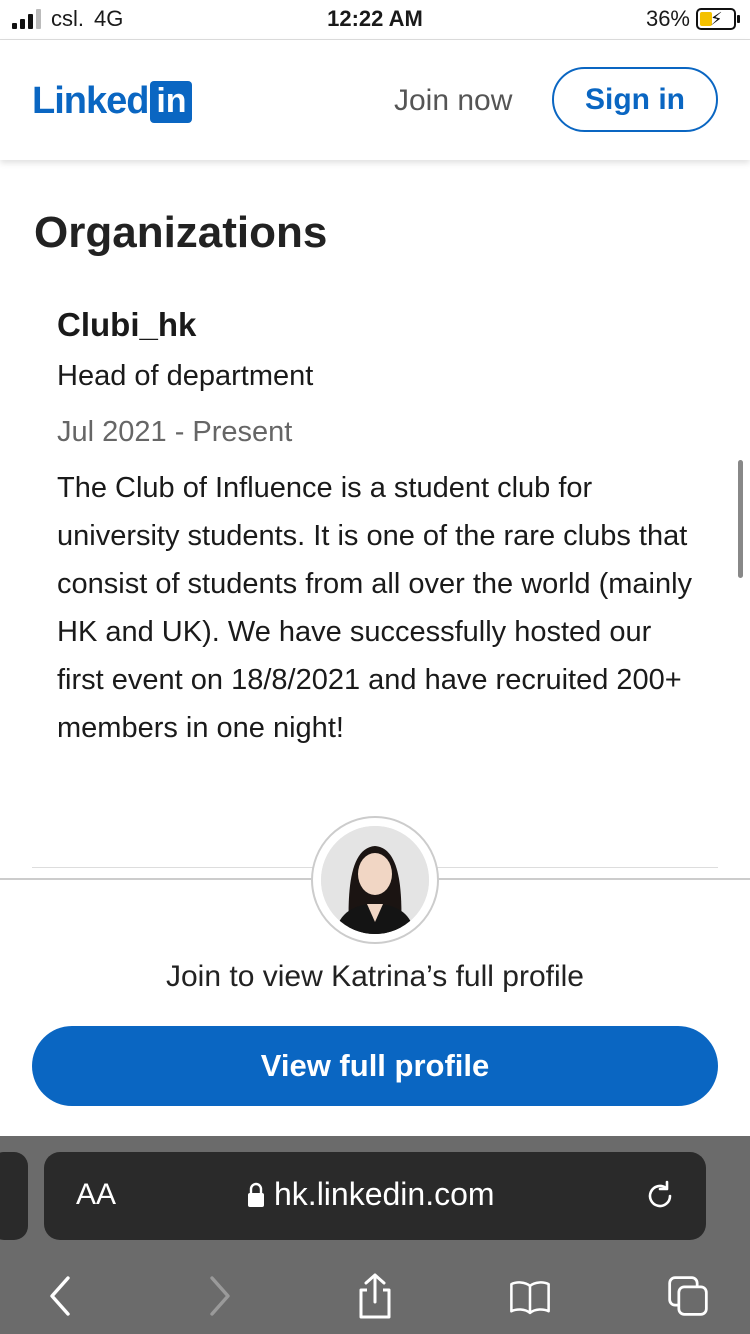 The height and width of the screenshot is (1334, 750). Describe the element at coordinates (171, 101) in the screenshot. I see `logo-badge: in` at that location.